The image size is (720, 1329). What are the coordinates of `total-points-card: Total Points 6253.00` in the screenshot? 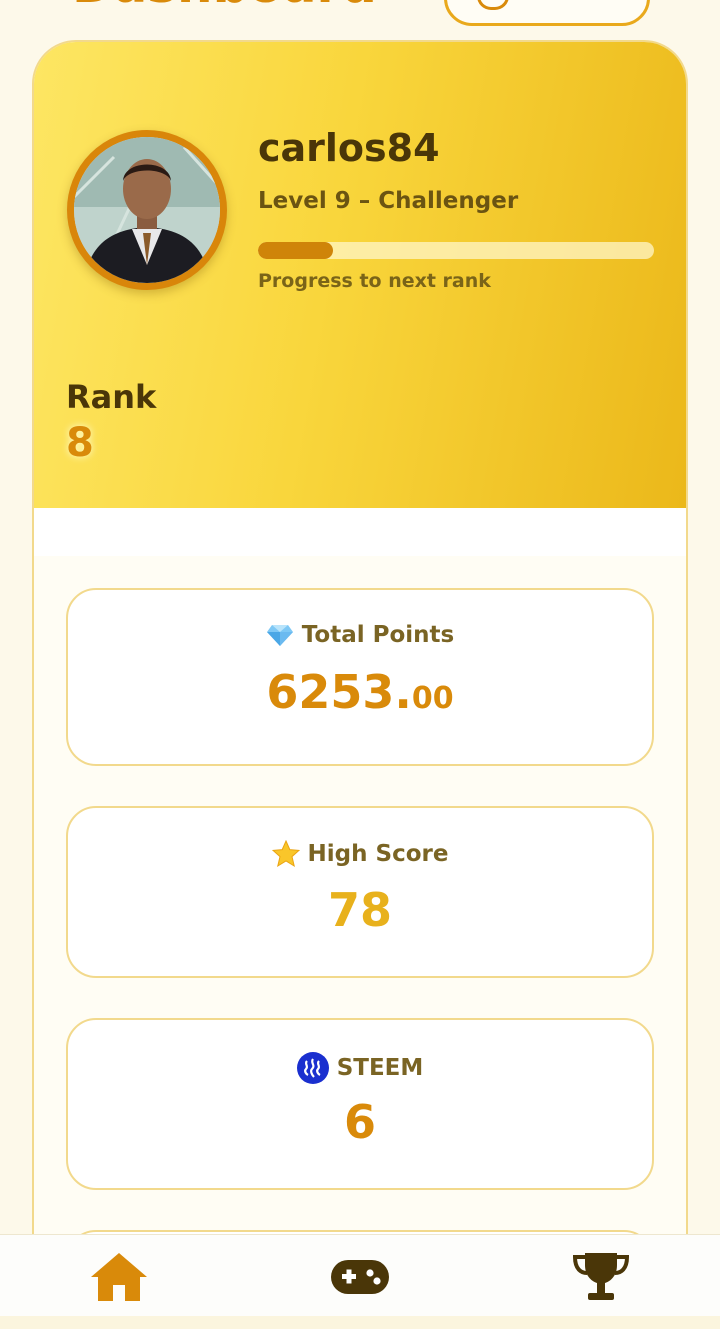 It's located at (360, 677).